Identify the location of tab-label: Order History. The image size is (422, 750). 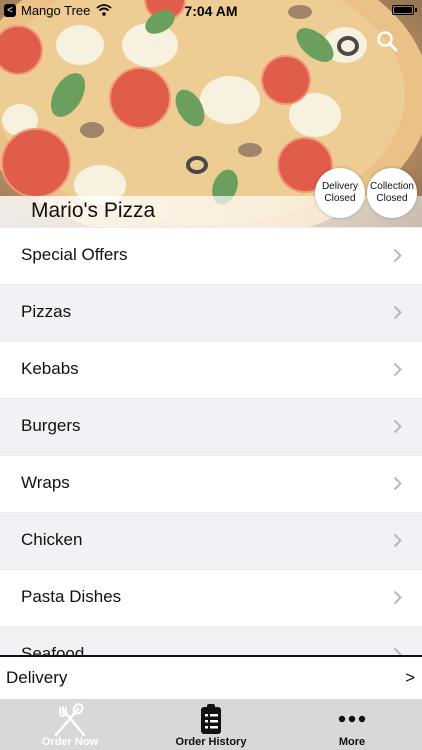
(211, 742).